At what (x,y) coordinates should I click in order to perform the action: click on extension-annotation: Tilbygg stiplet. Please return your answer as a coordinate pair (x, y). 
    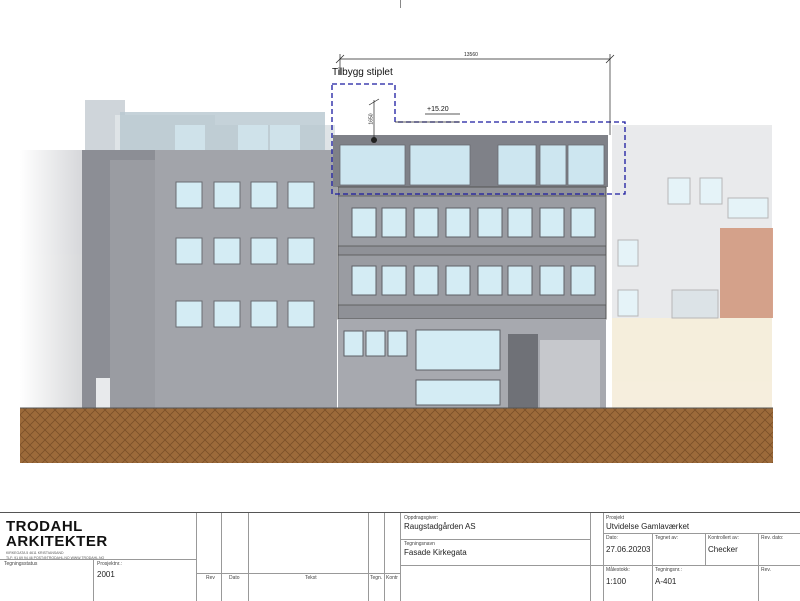
    Looking at the image, I should click on (362, 72).